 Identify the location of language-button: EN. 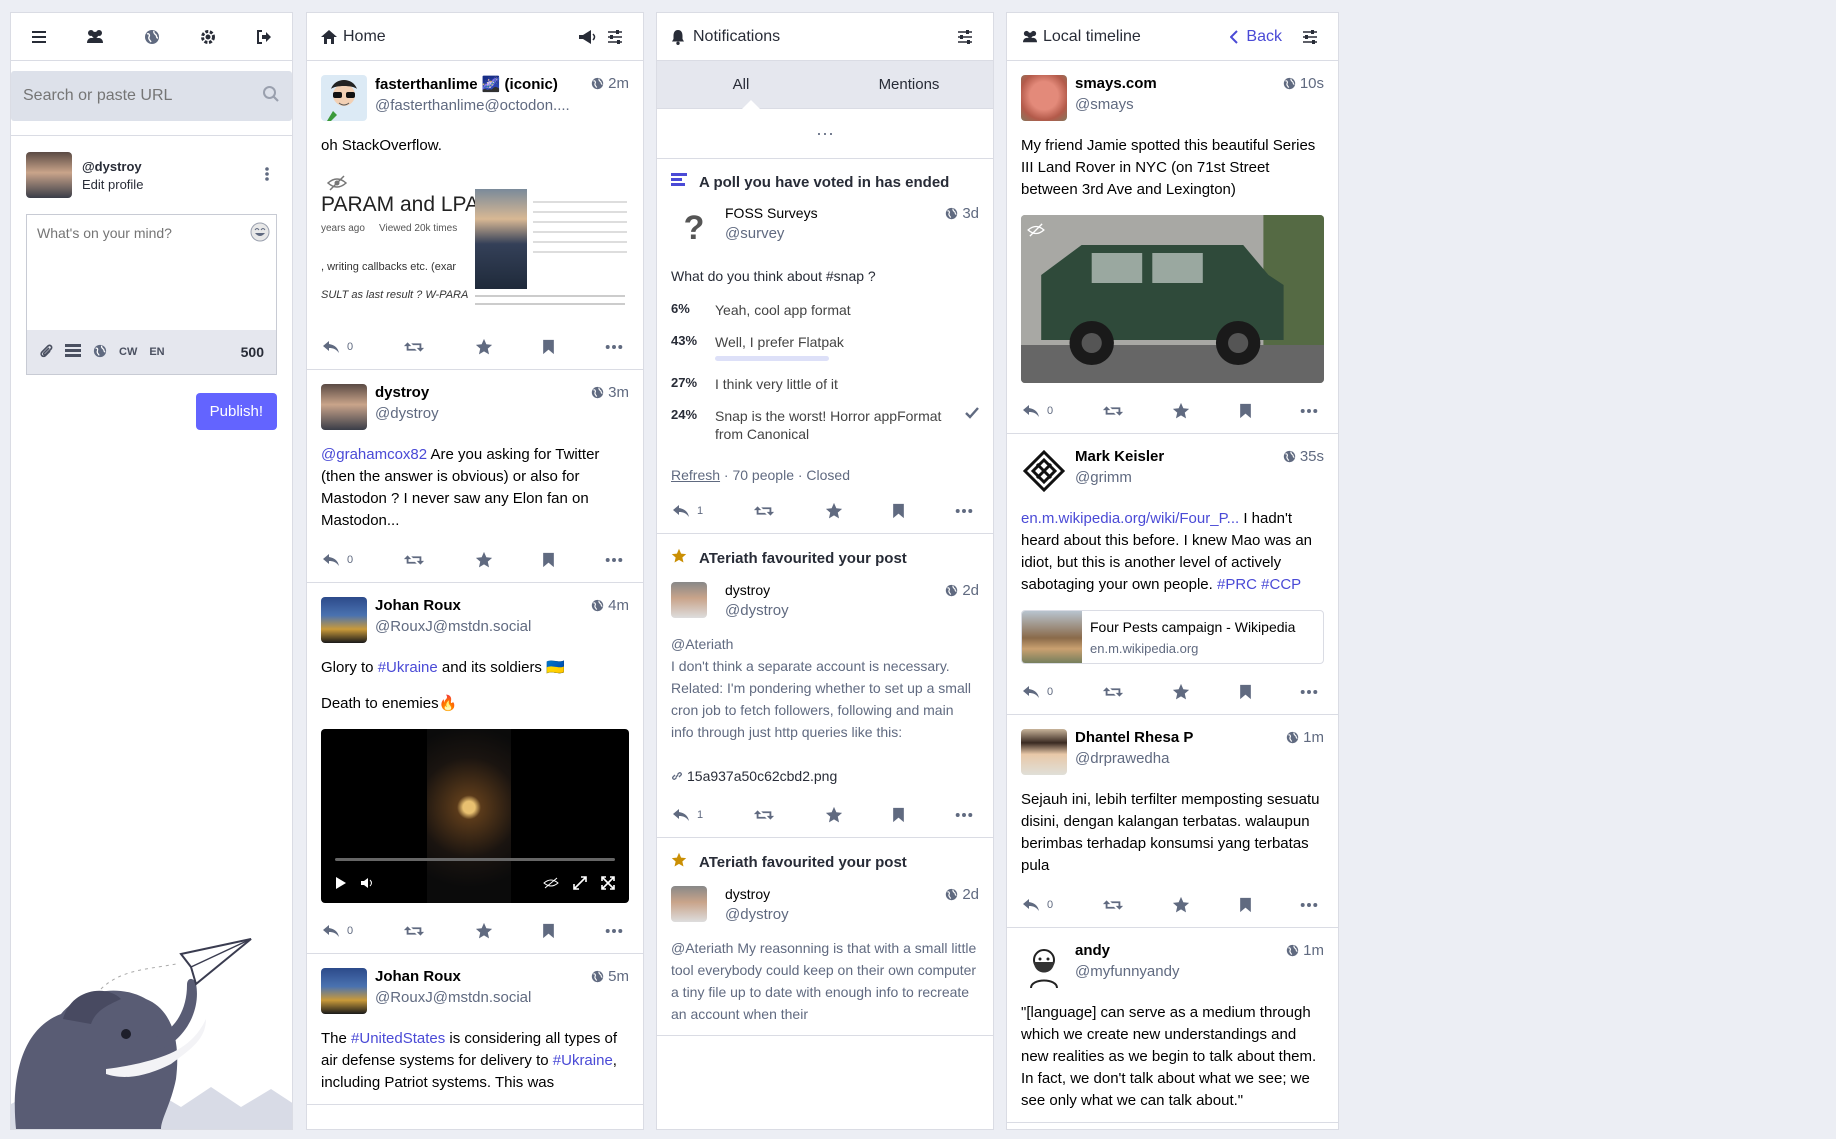
(156, 352).